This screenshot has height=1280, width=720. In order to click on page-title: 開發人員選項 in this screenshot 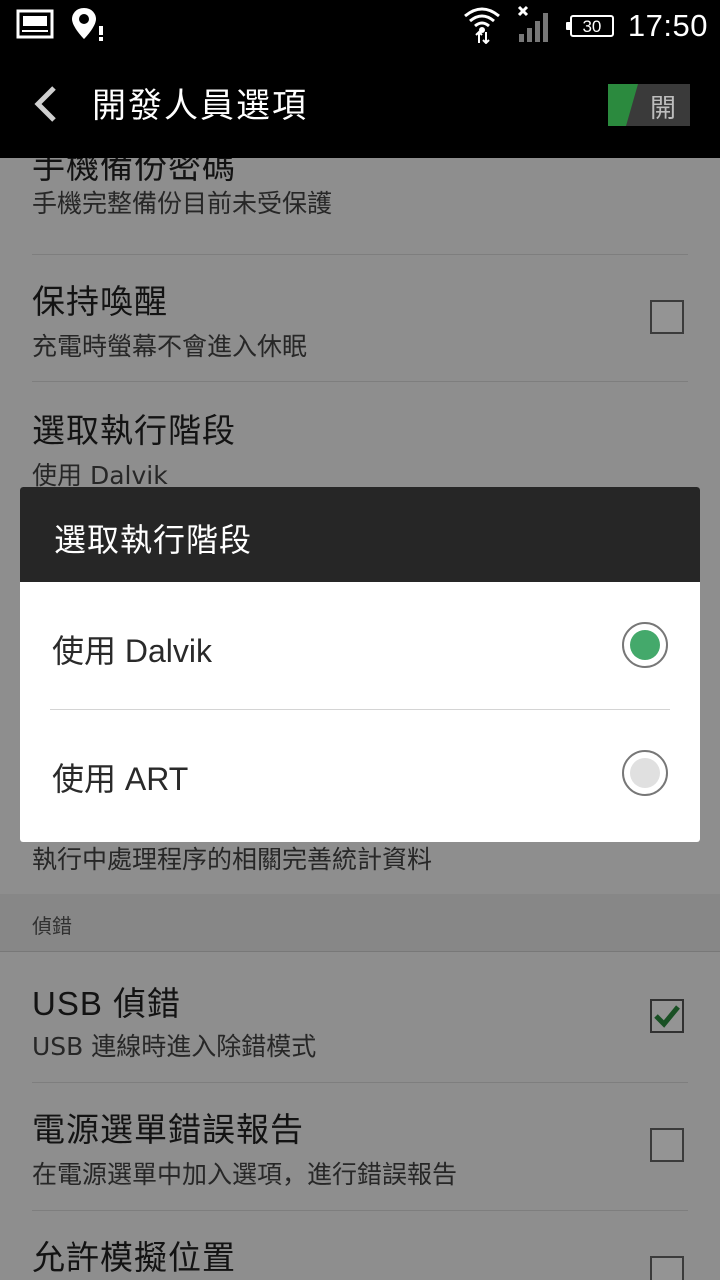, I will do `click(200, 106)`.